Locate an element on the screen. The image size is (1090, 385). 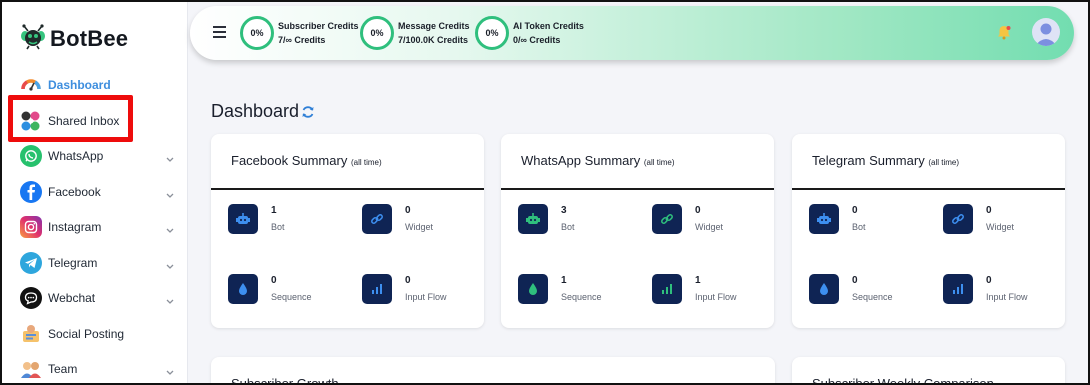
whatsapp-icon is located at coordinates (31, 156).